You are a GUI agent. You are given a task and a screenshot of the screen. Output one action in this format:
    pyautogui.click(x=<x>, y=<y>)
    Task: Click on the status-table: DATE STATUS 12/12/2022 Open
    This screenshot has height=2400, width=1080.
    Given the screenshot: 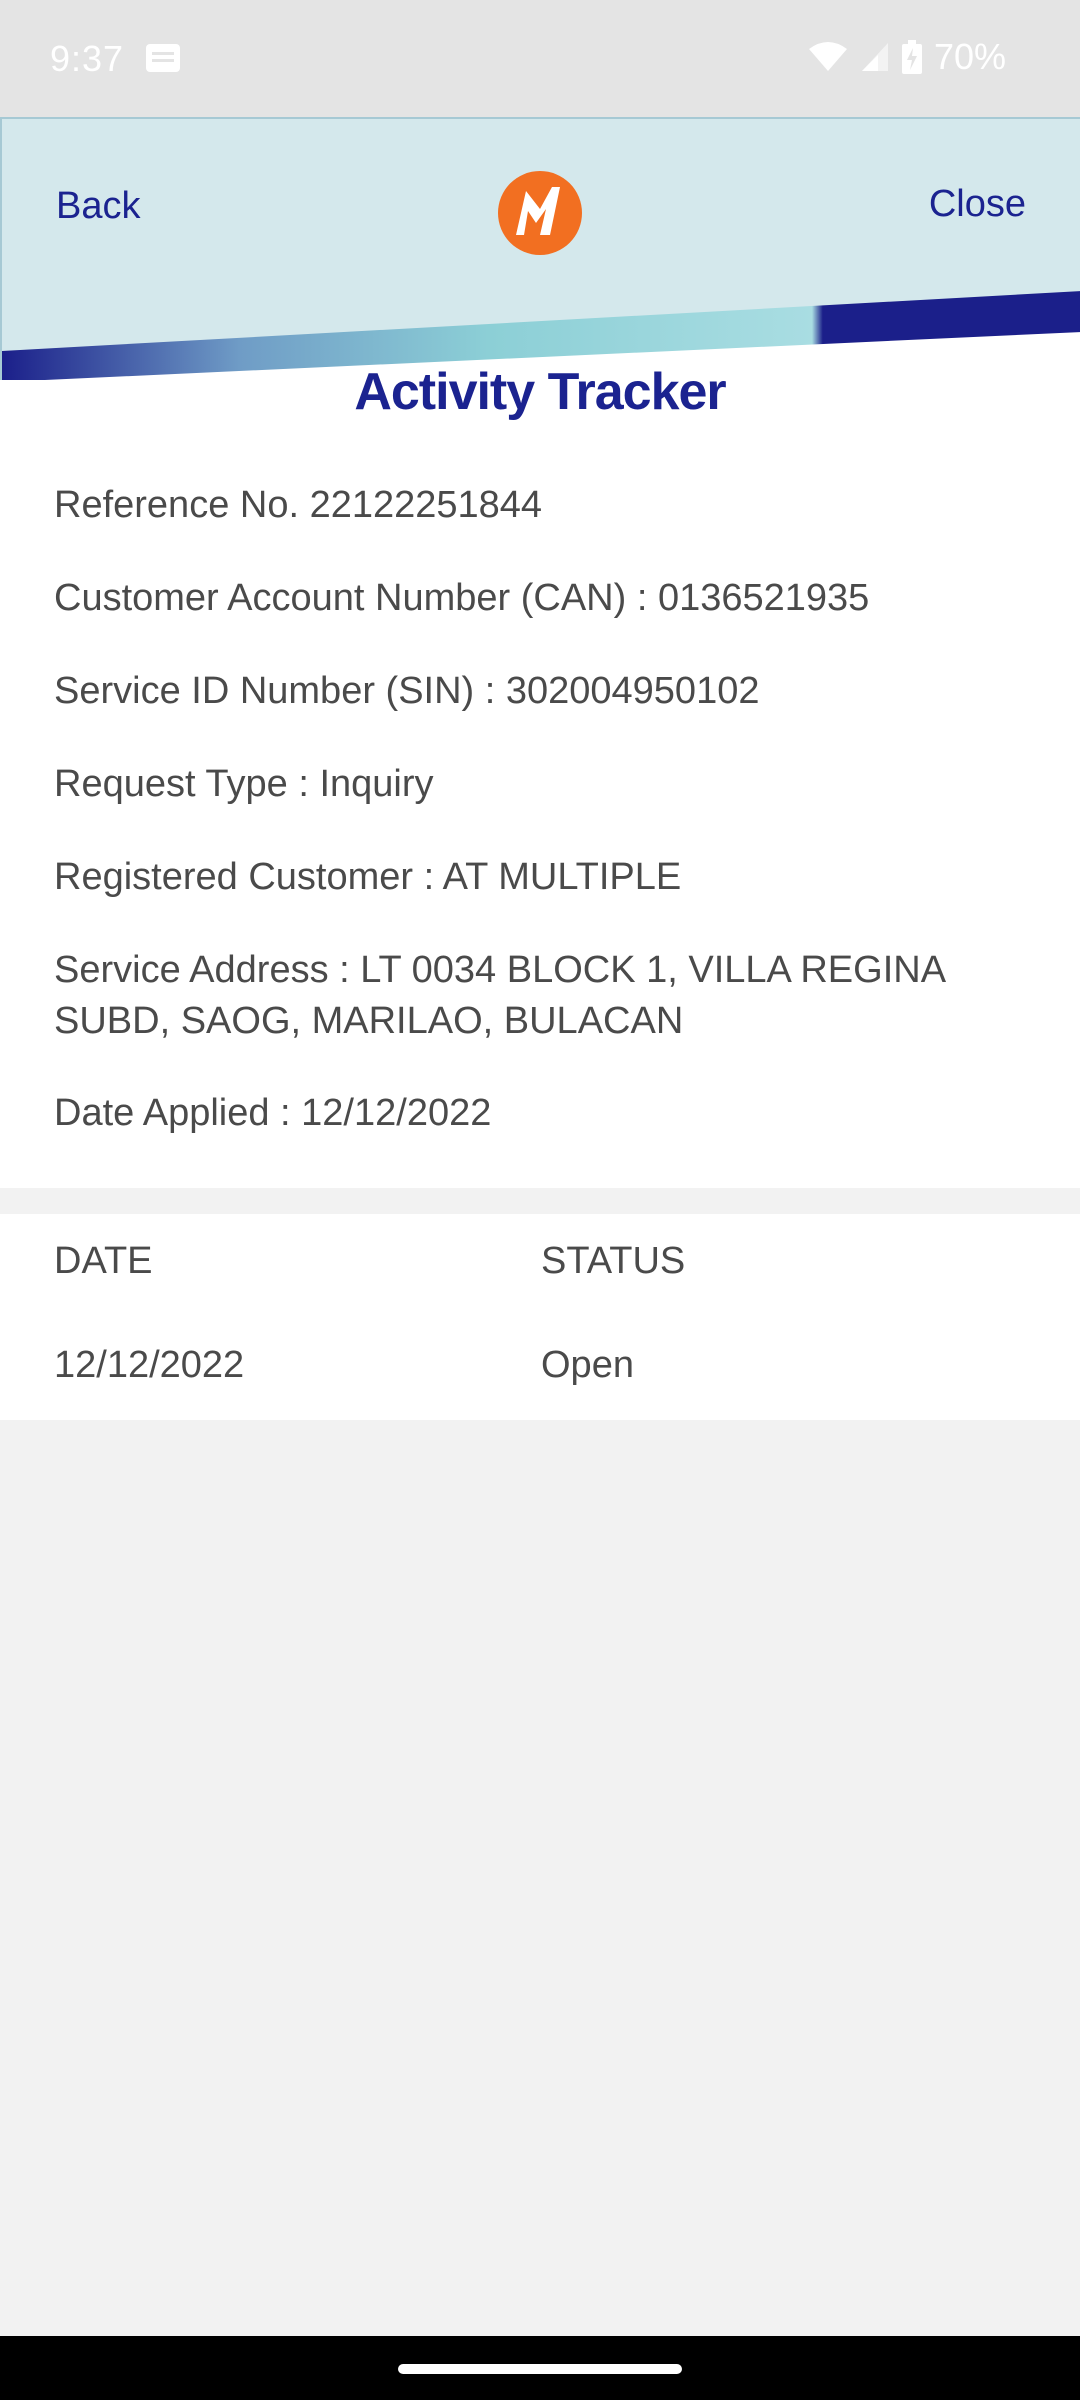 What is the action you would take?
    pyautogui.click(x=540, y=1317)
    